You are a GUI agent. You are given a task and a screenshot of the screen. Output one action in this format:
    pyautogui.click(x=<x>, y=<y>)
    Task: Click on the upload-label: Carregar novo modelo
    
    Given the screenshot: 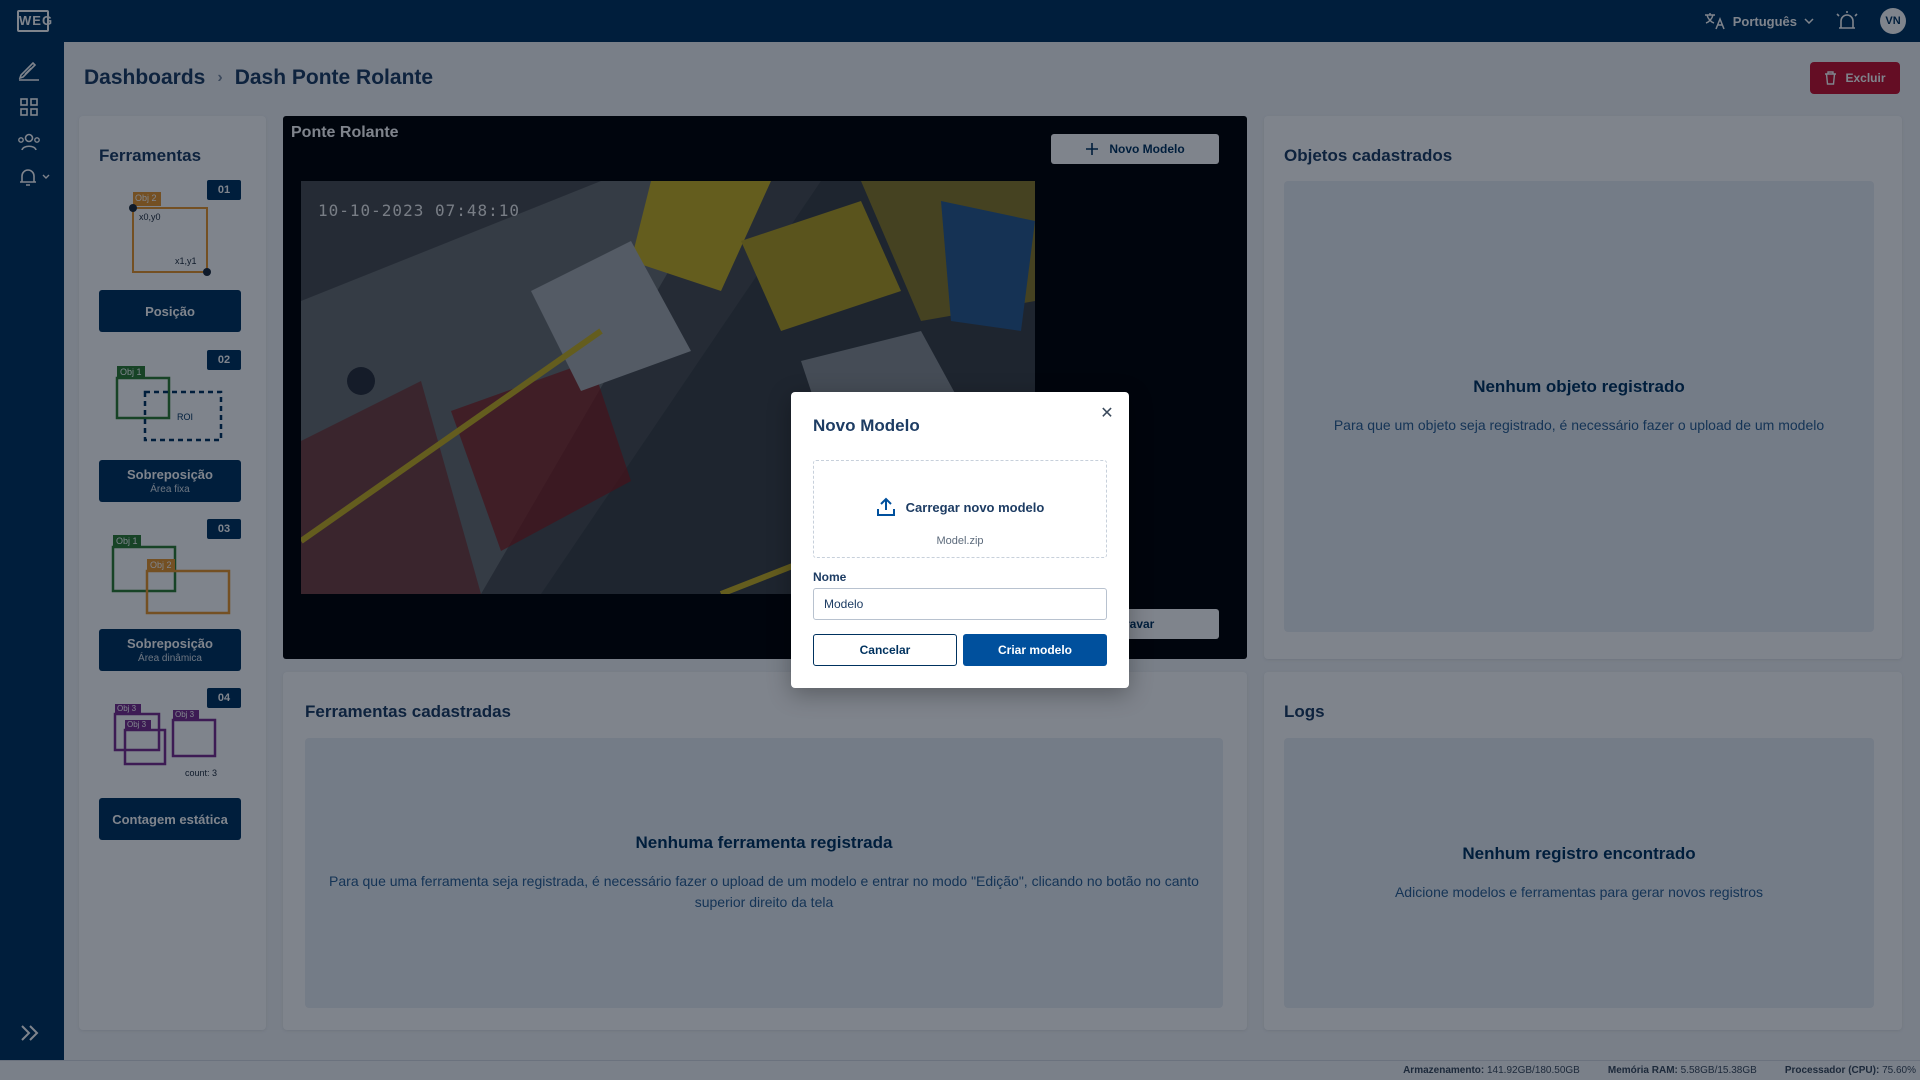 What is the action you would take?
    pyautogui.click(x=975, y=507)
    